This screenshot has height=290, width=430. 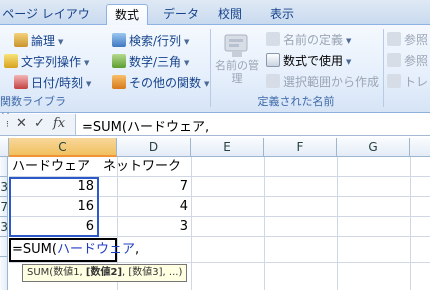 I want to click on tooltip-function: SUM(数値1,, so click(x=56, y=272).